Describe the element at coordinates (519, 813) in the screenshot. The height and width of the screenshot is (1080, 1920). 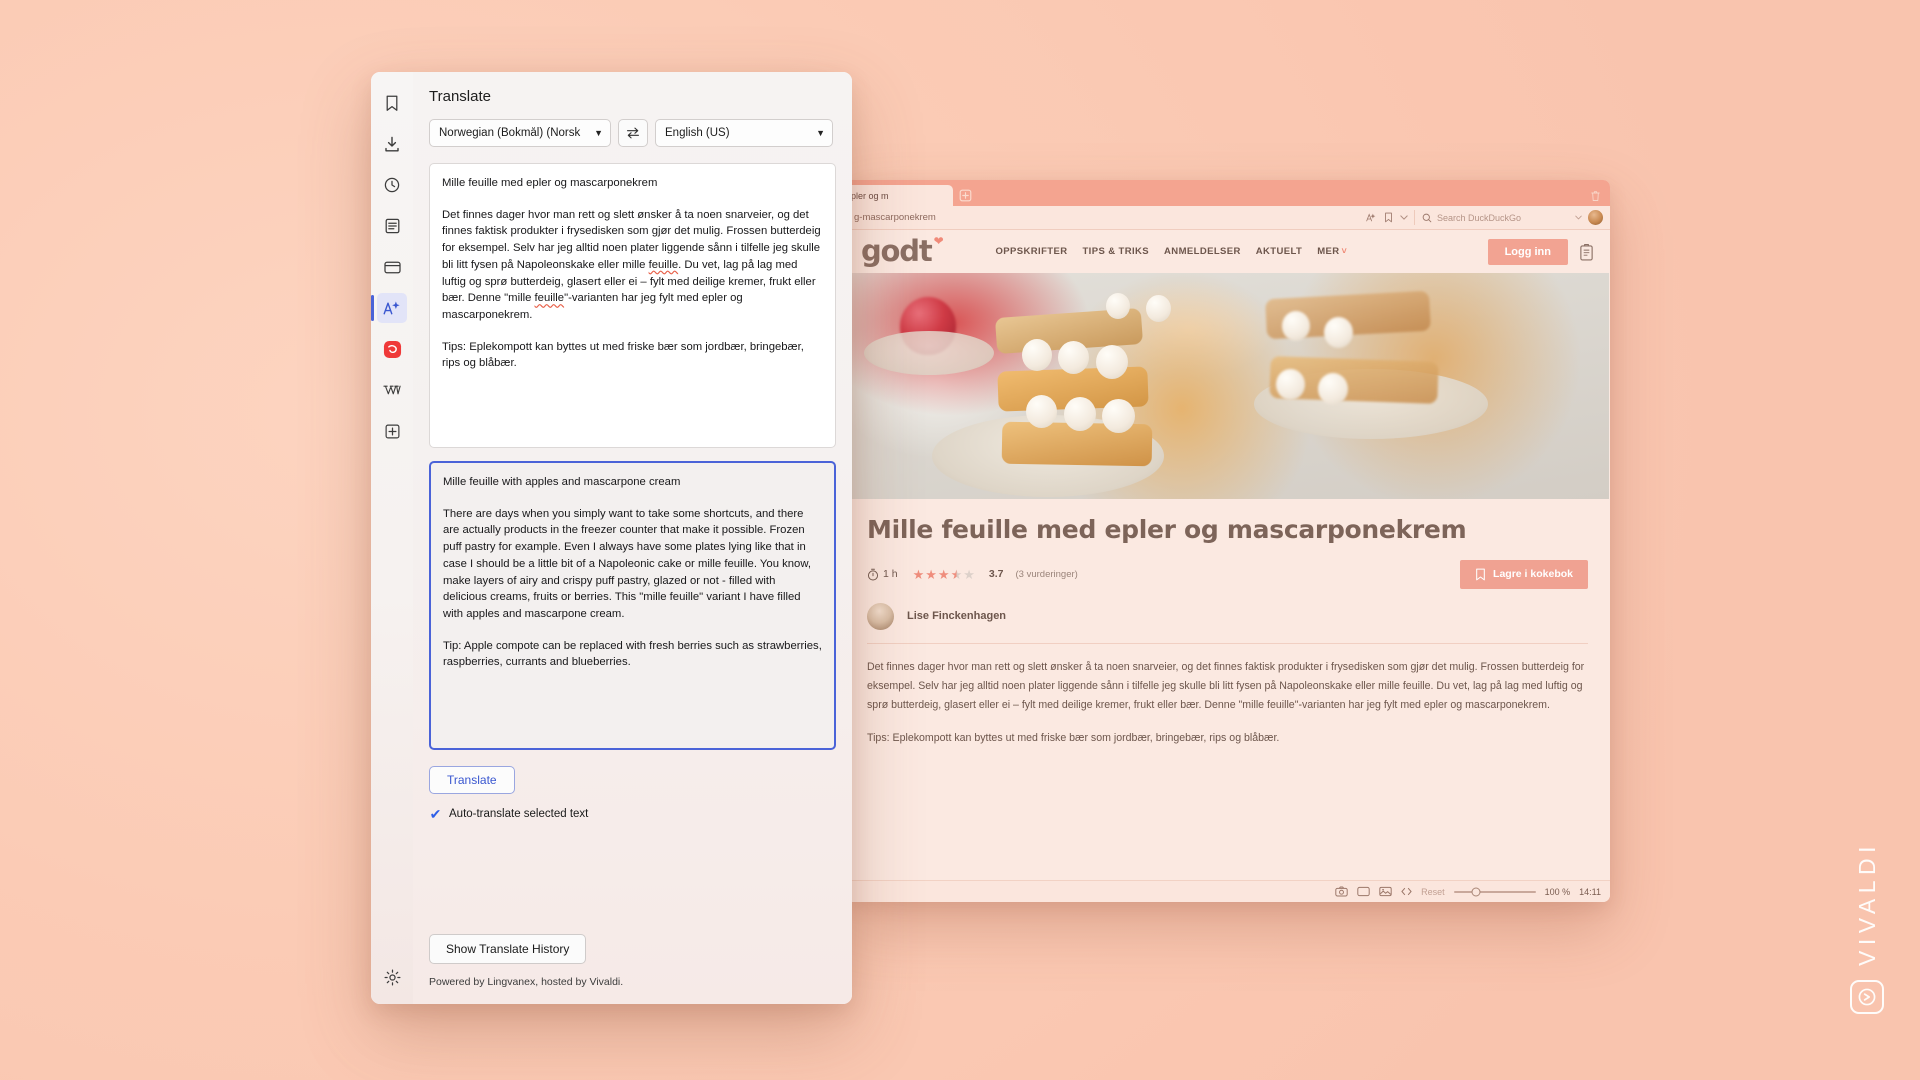
I see `auto-translate-label: Auto-translate selected text` at that location.